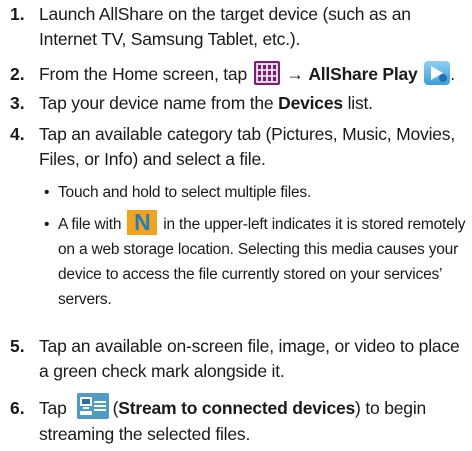 The width and height of the screenshot is (472, 451). Describe the element at coordinates (310, 103) in the screenshot. I see `devices-label: Devices` at that location.